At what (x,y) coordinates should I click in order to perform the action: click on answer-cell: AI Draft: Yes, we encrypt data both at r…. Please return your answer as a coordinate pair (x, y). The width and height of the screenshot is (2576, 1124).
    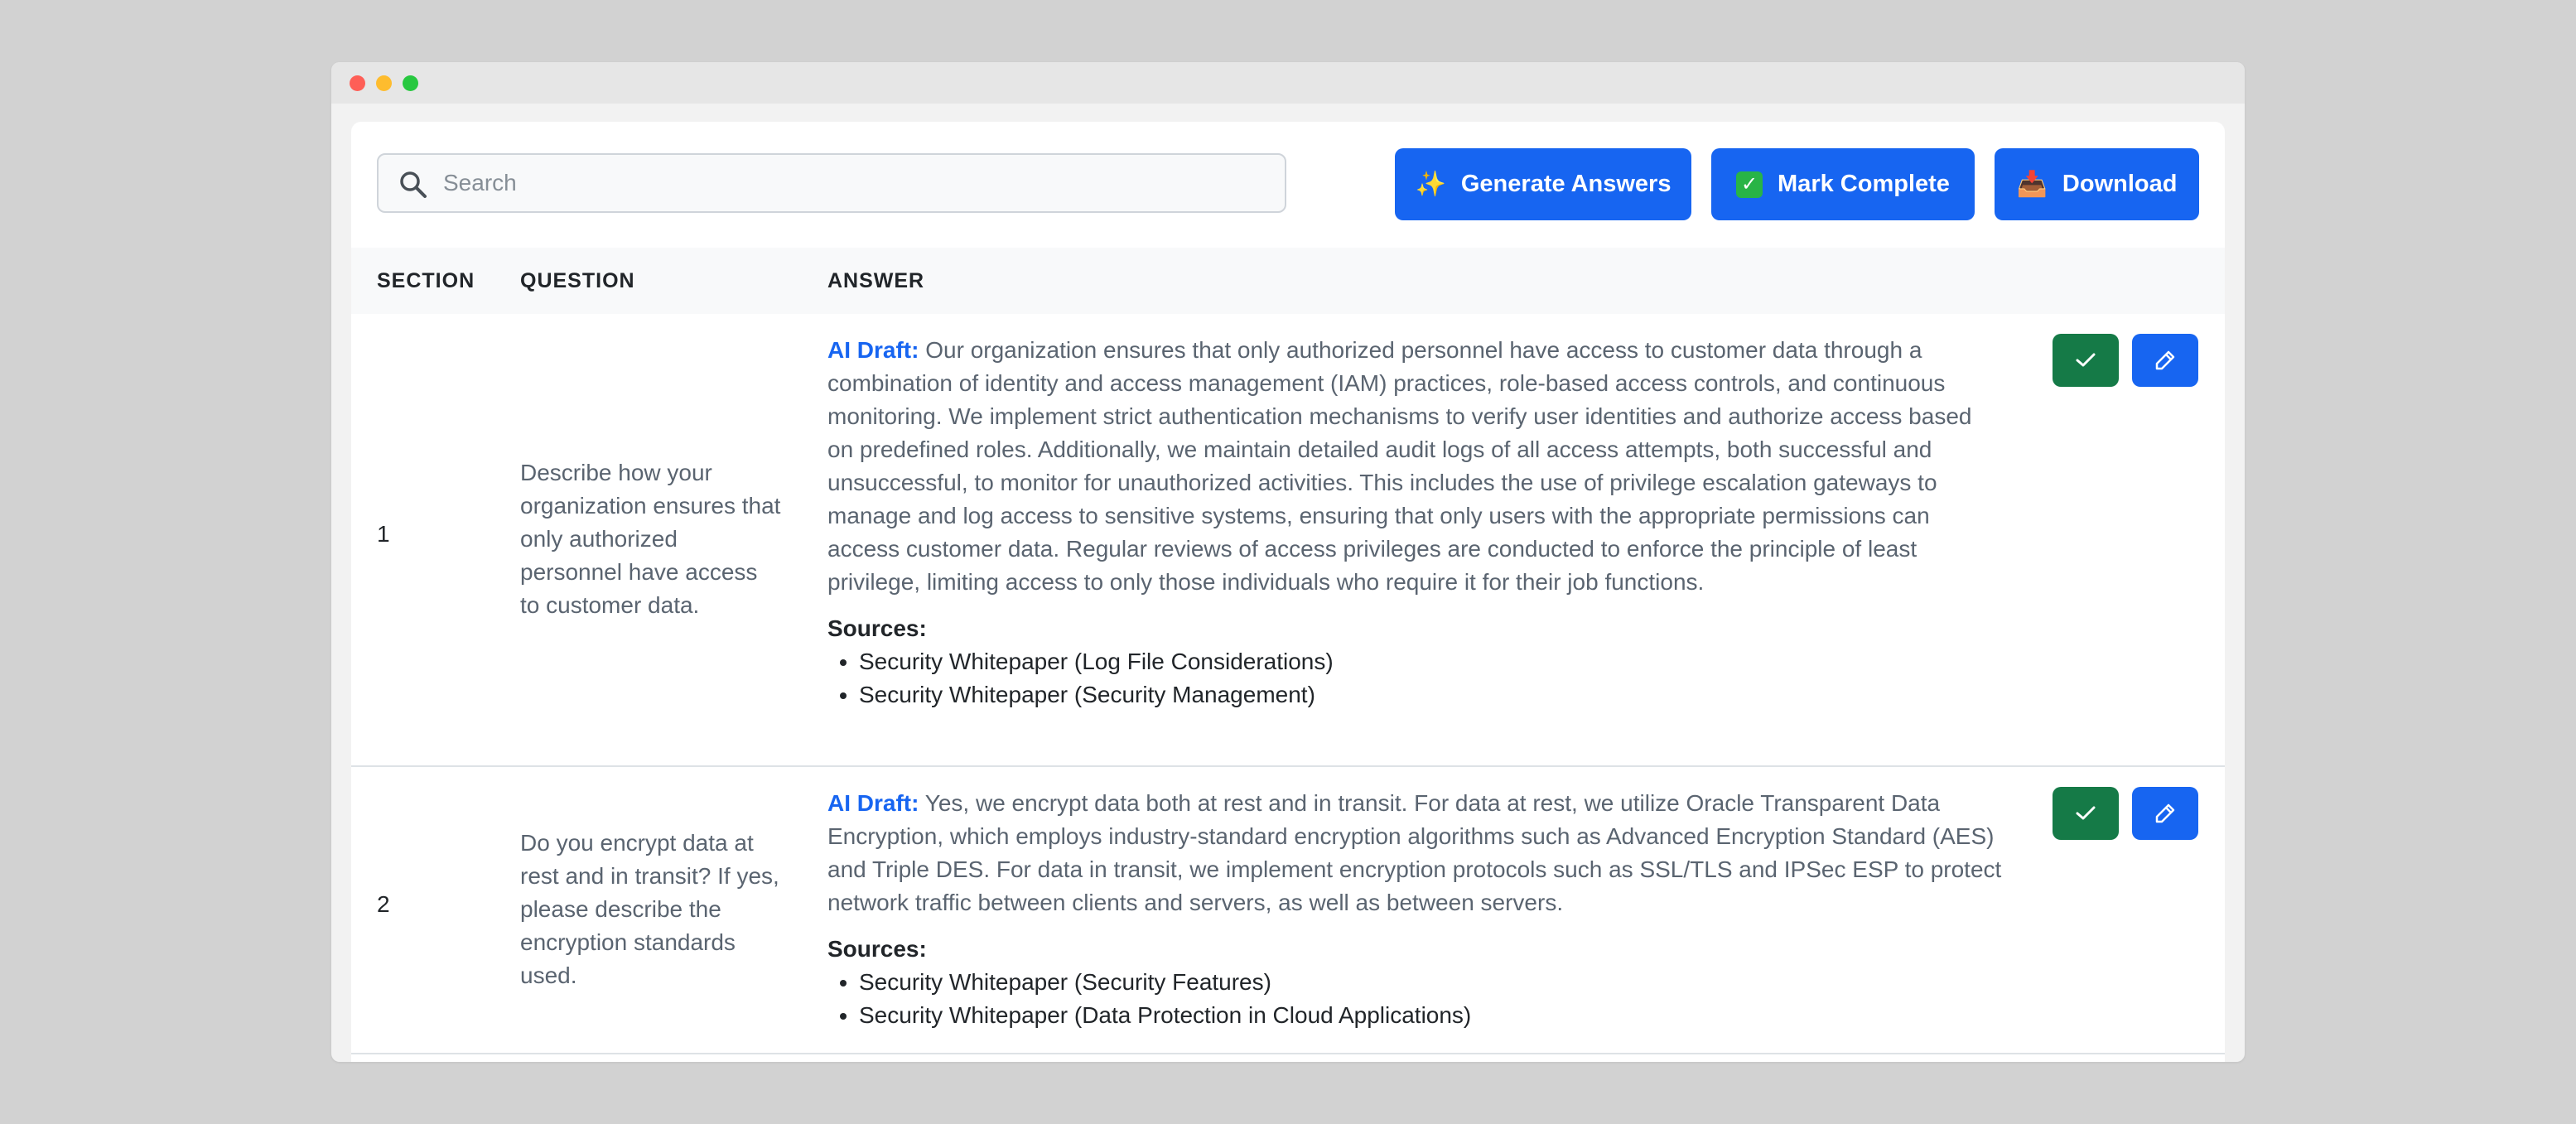
    Looking at the image, I should click on (1416, 909).